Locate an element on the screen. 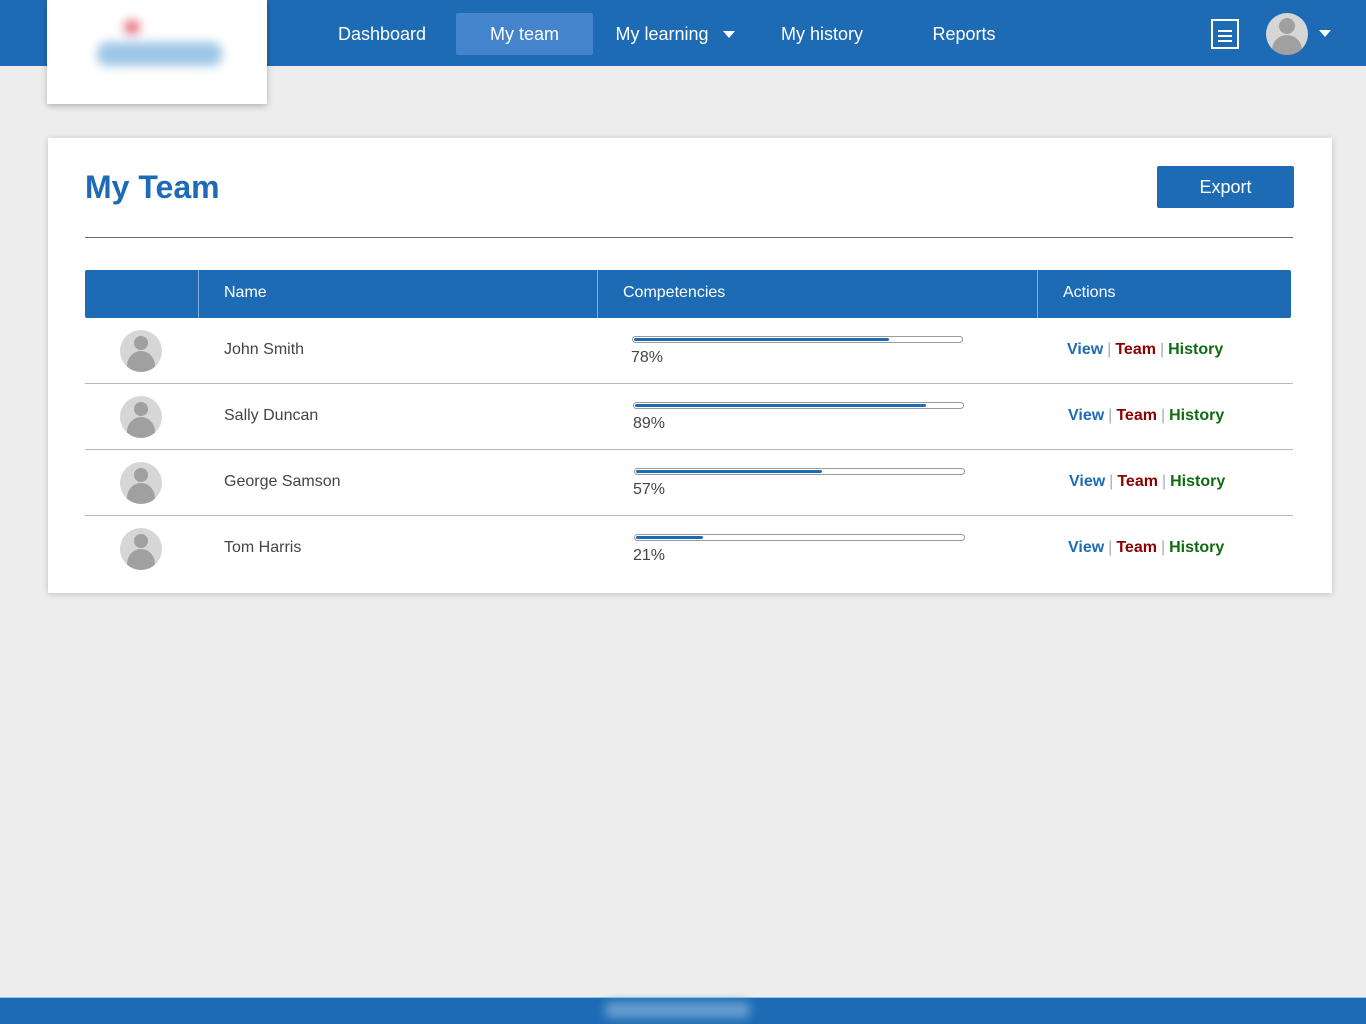 The height and width of the screenshot is (1024, 1366). table-row: Sally Duncan 89% View | Team | History is located at coordinates (689, 417).